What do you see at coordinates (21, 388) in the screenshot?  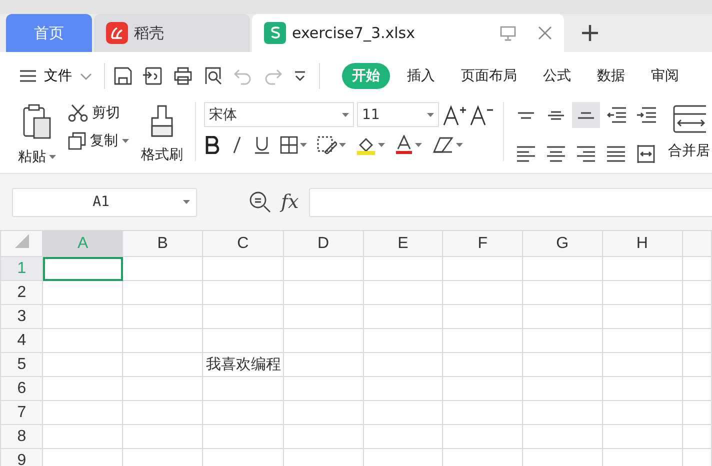 I see `row-header: 6` at bounding box center [21, 388].